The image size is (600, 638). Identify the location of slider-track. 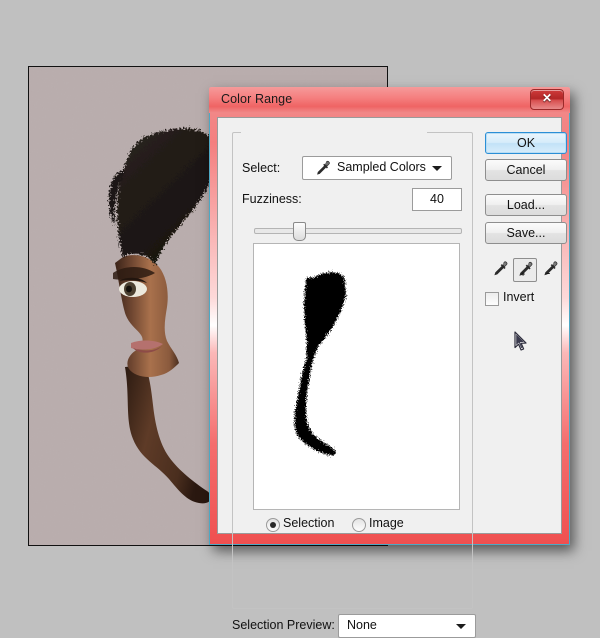
(358, 231).